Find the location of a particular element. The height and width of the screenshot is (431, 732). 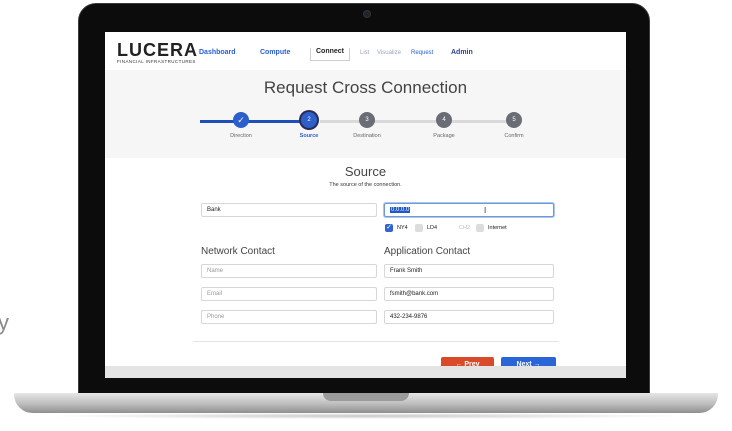

nav-request: Request is located at coordinates (422, 53).